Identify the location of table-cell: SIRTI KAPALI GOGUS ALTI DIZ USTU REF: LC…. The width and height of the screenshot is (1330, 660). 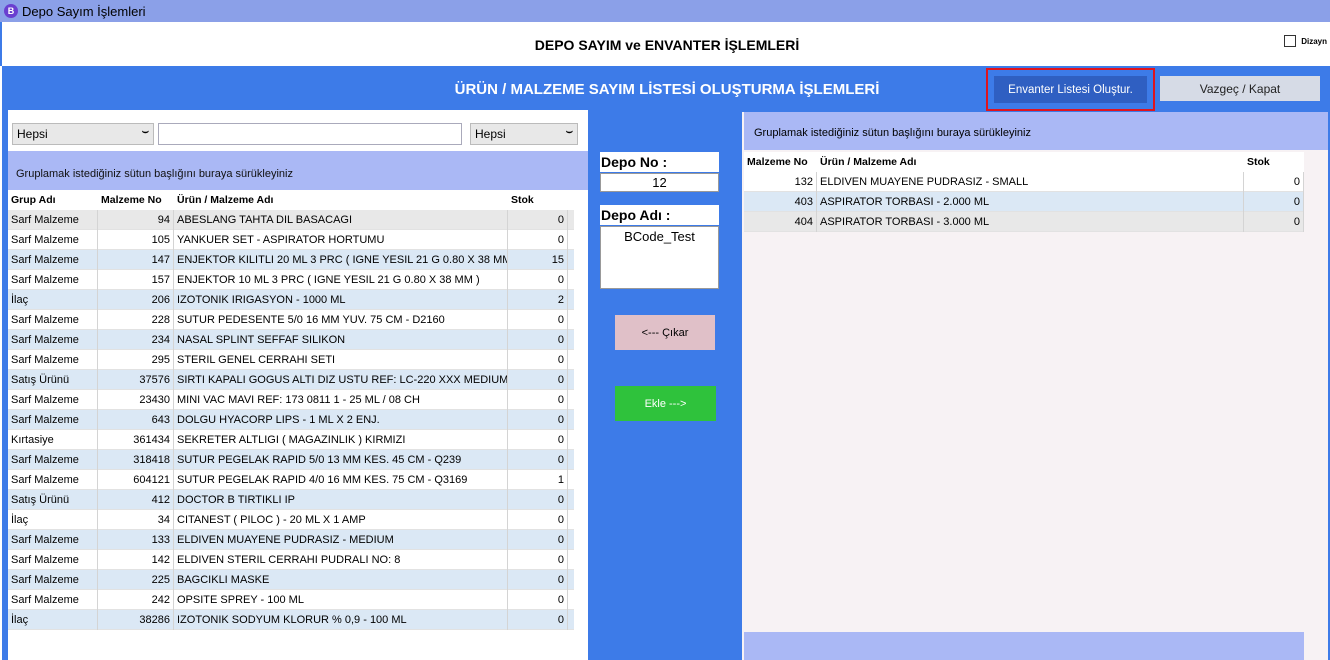
(341, 379).